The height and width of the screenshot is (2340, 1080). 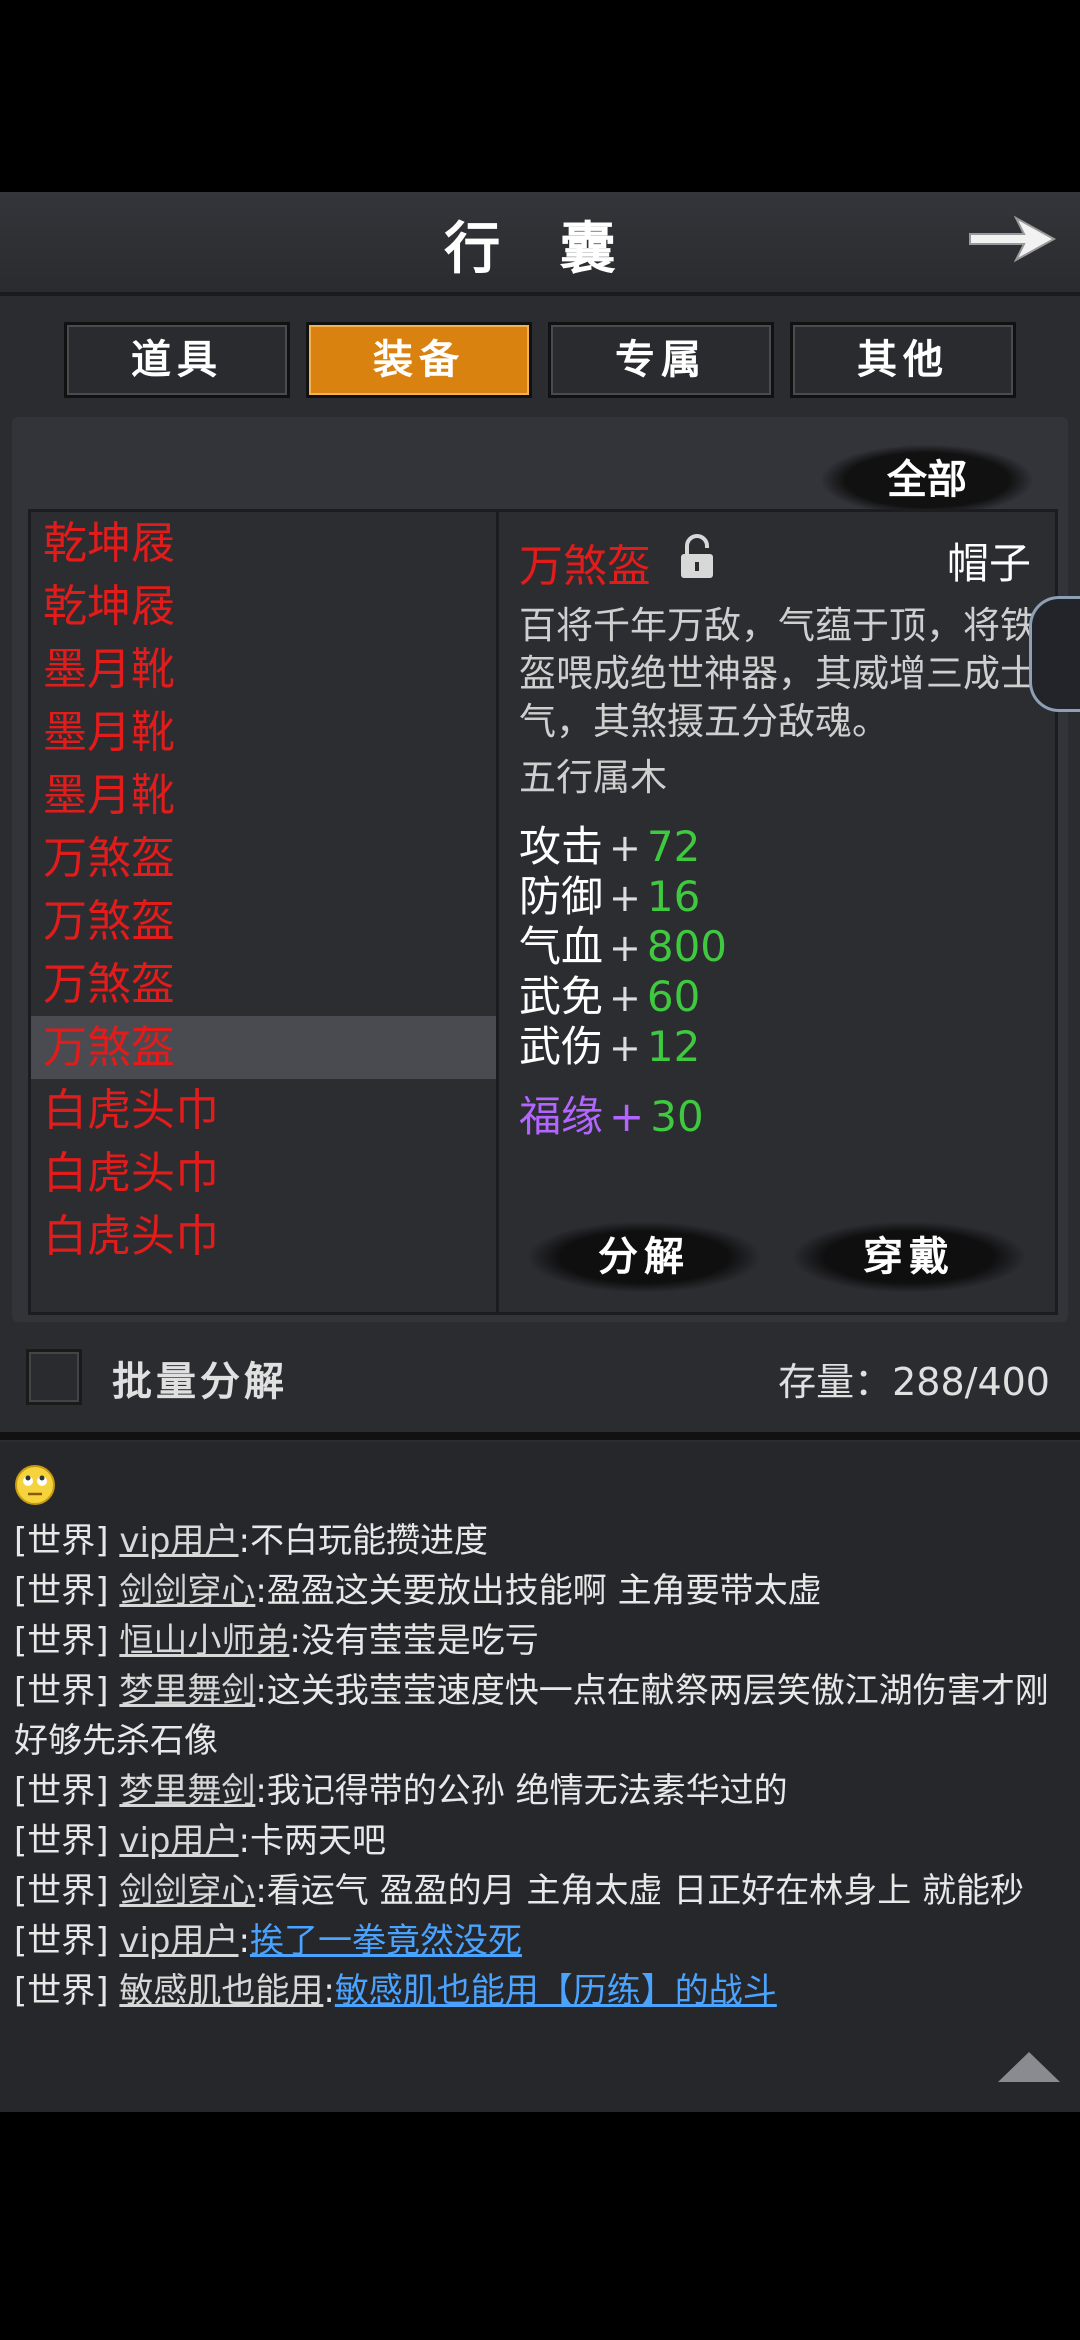 What do you see at coordinates (988, 563) in the screenshot?
I see `item-slot-type: 帽子` at bounding box center [988, 563].